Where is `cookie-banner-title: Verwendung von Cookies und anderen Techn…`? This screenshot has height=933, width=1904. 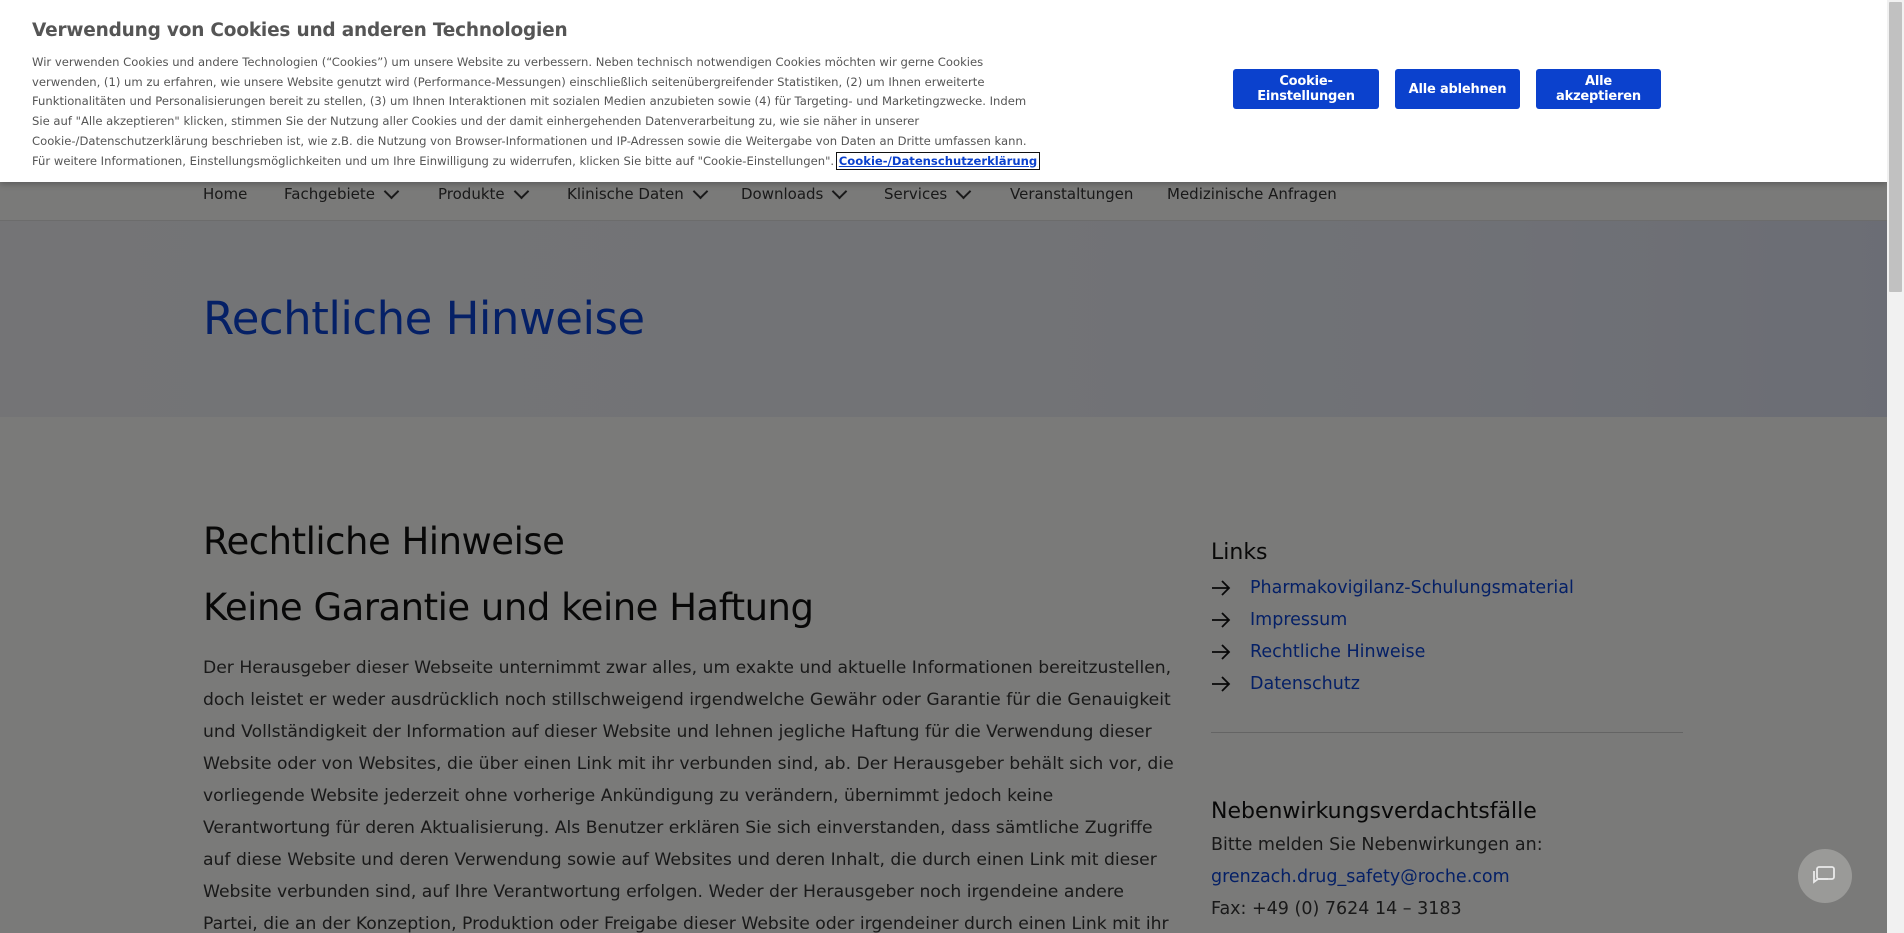
cookie-banner-title: Verwendung von Cookies und anderen Techn… is located at coordinates (300, 30).